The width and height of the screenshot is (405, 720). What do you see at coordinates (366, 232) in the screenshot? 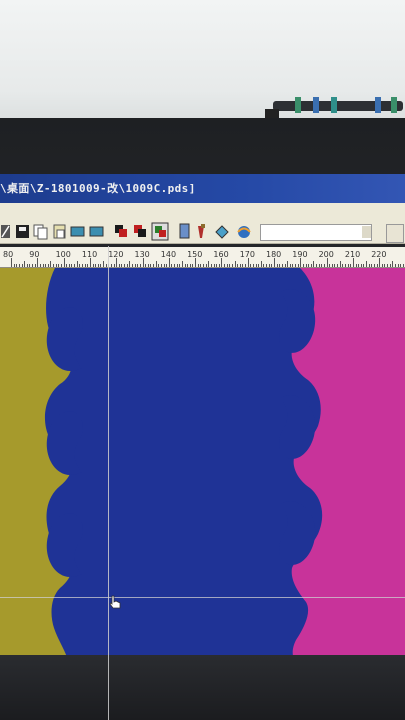
I see `chevron-down-icon` at bounding box center [366, 232].